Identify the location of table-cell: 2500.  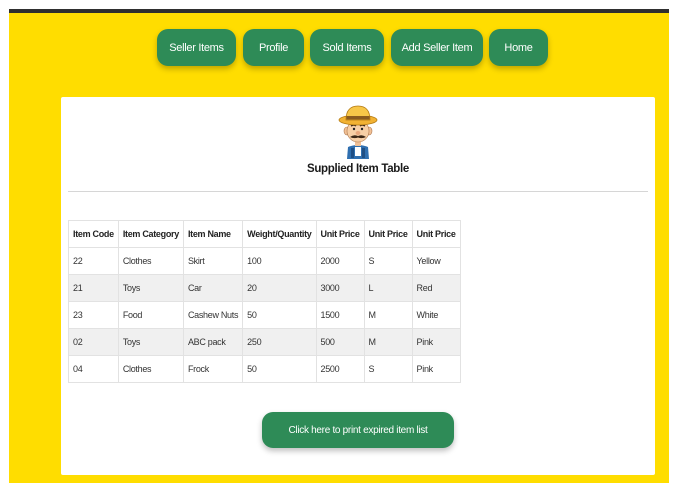
(340, 369).